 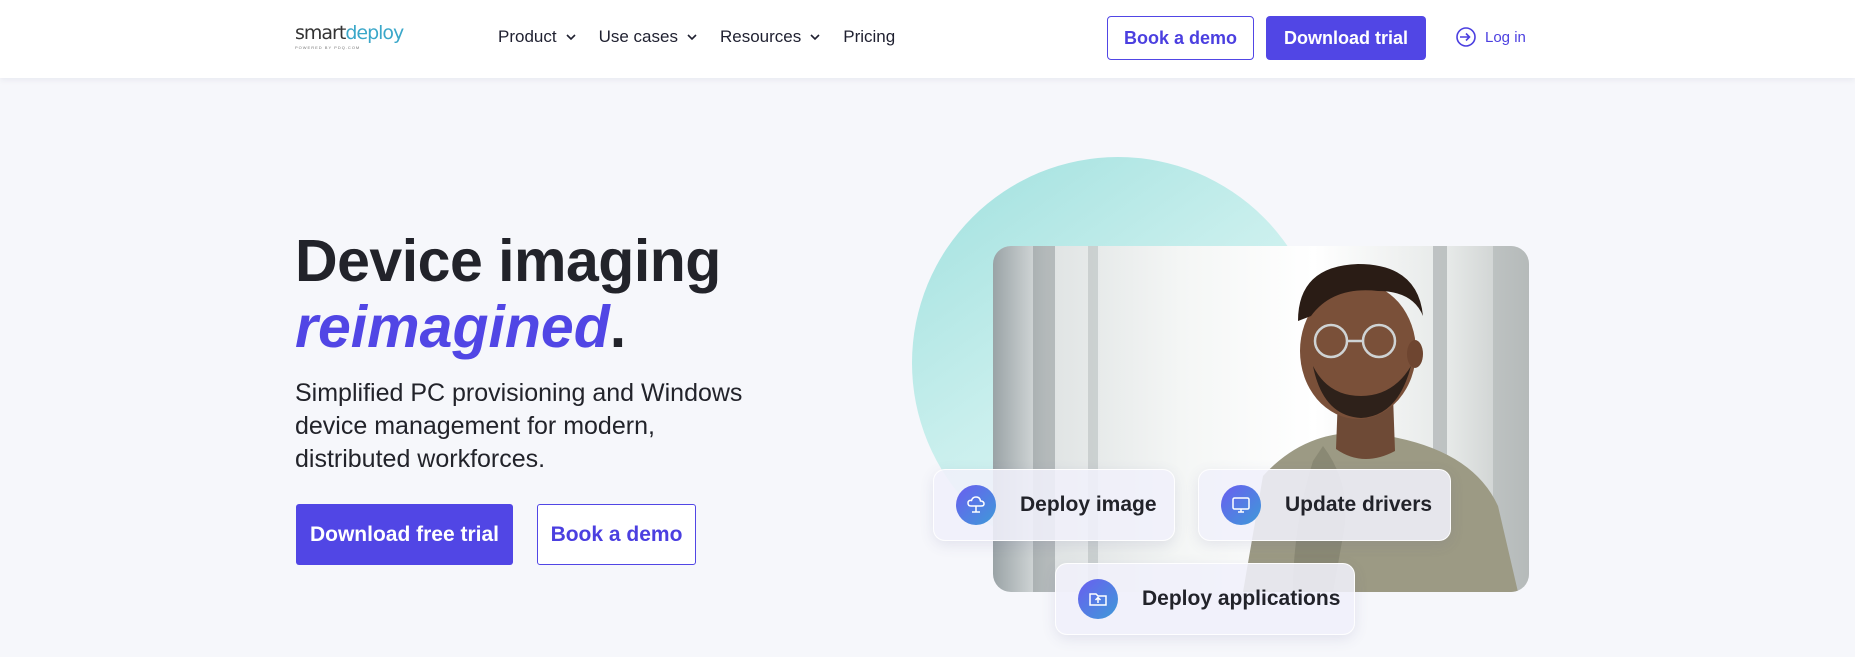 What do you see at coordinates (976, 505) in the screenshot?
I see `cloud-deploy-icon` at bounding box center [976, 505].